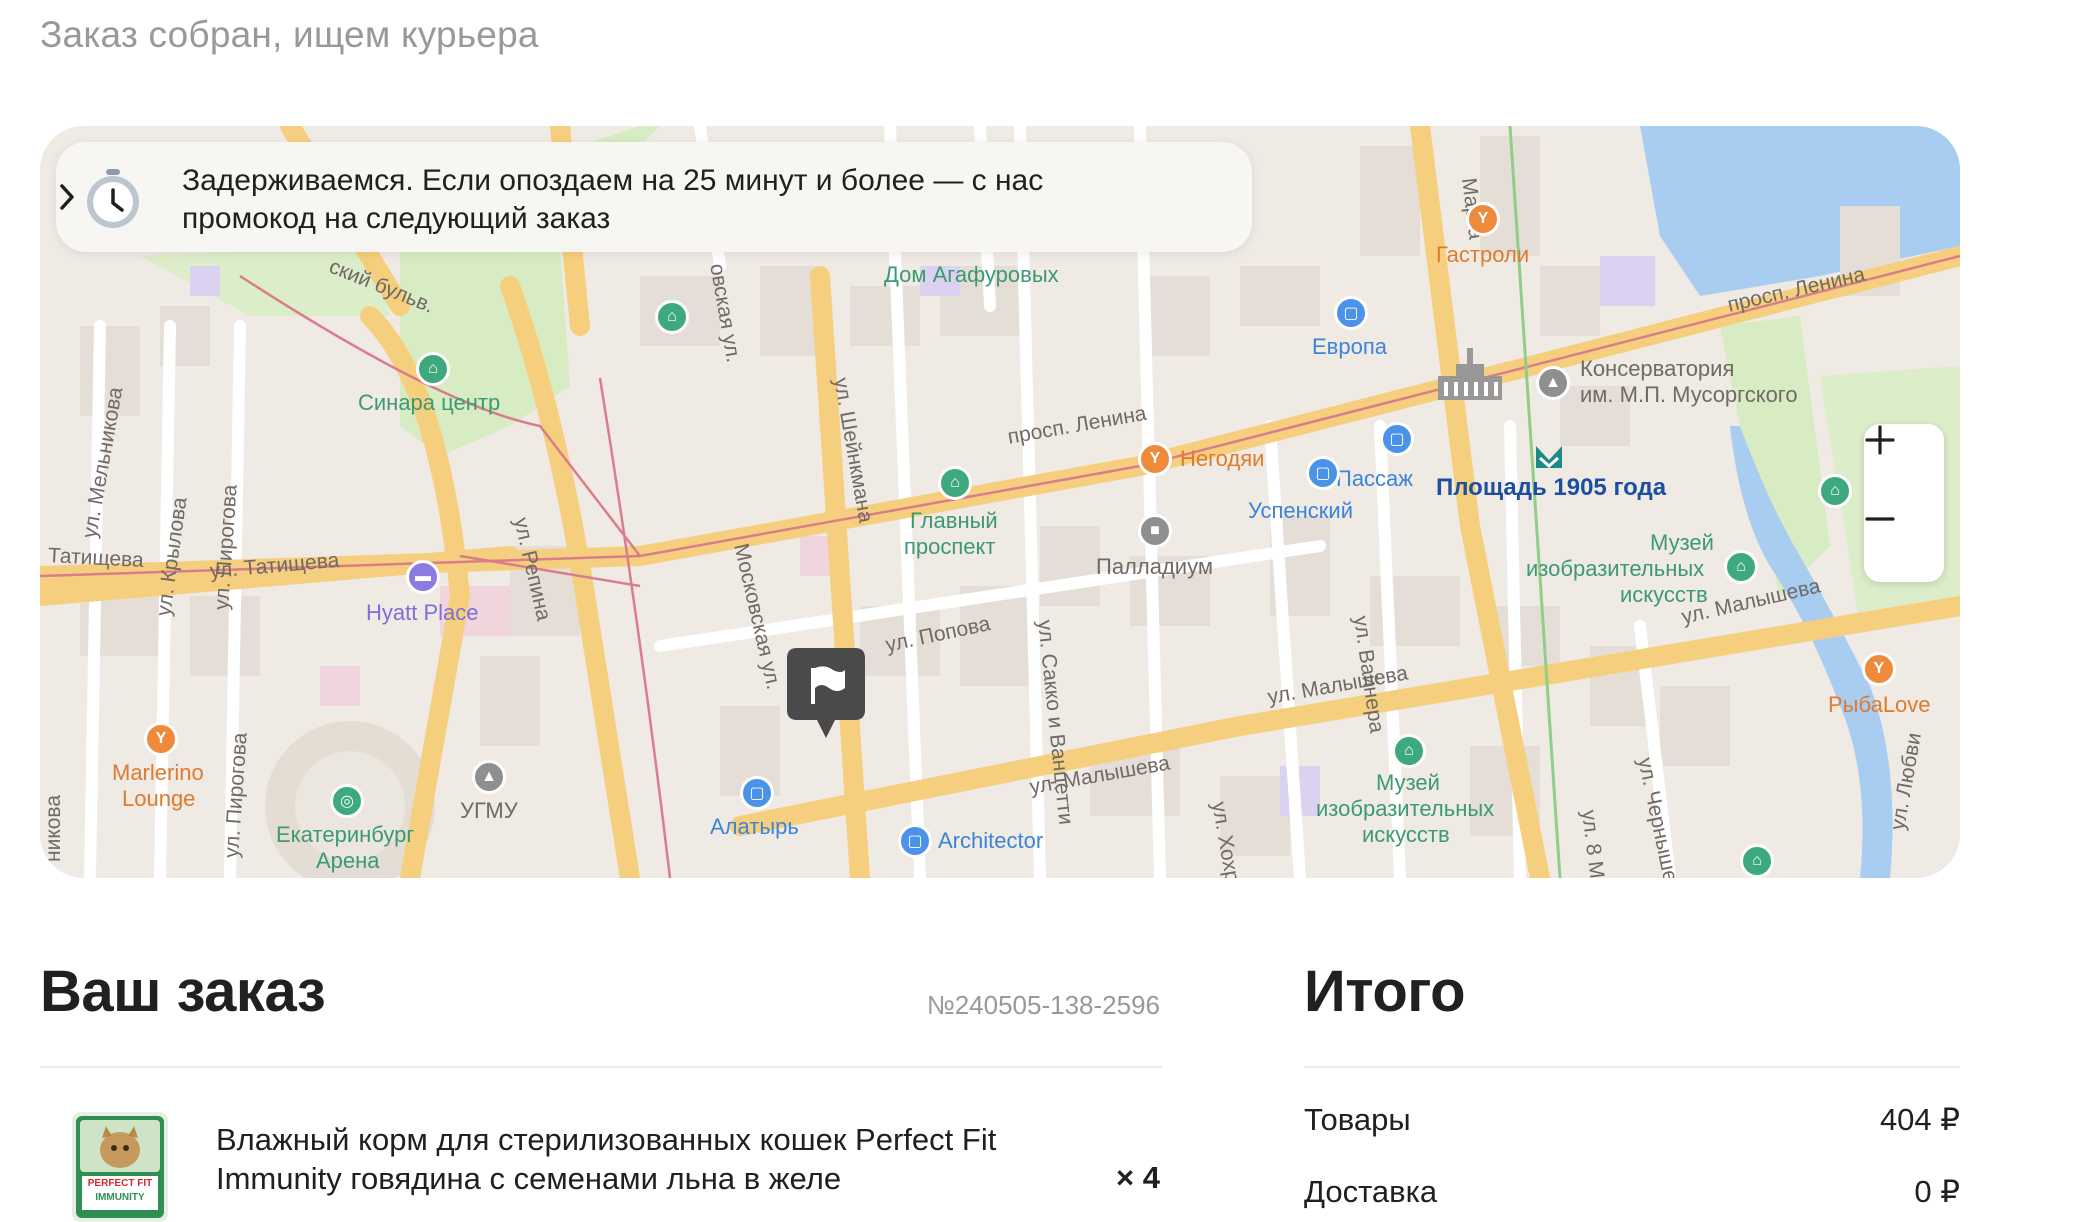 The image size is (2084, 1222). I want to click on poi-label: проспект, so click(949, 546).